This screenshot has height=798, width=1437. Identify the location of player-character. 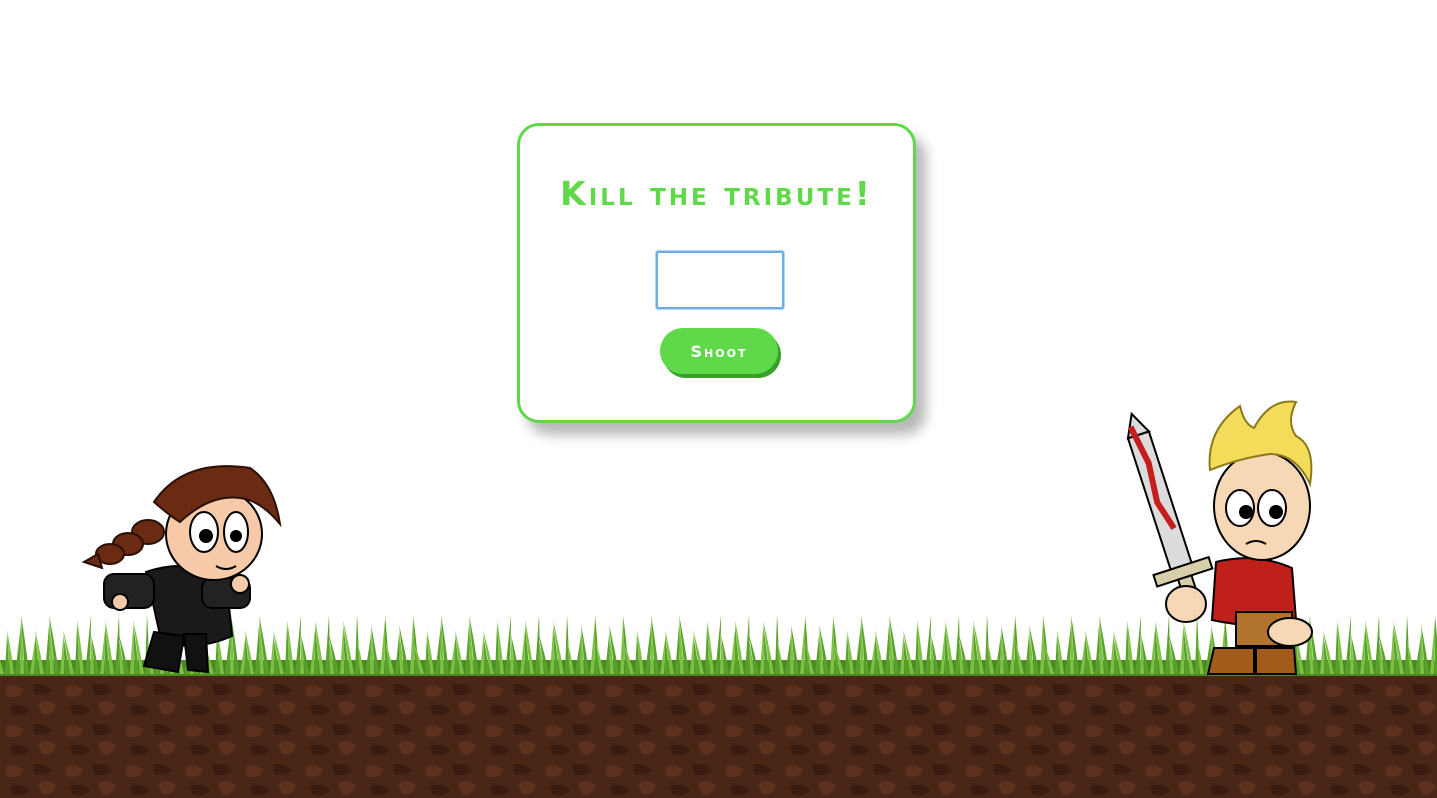
(181, 569).